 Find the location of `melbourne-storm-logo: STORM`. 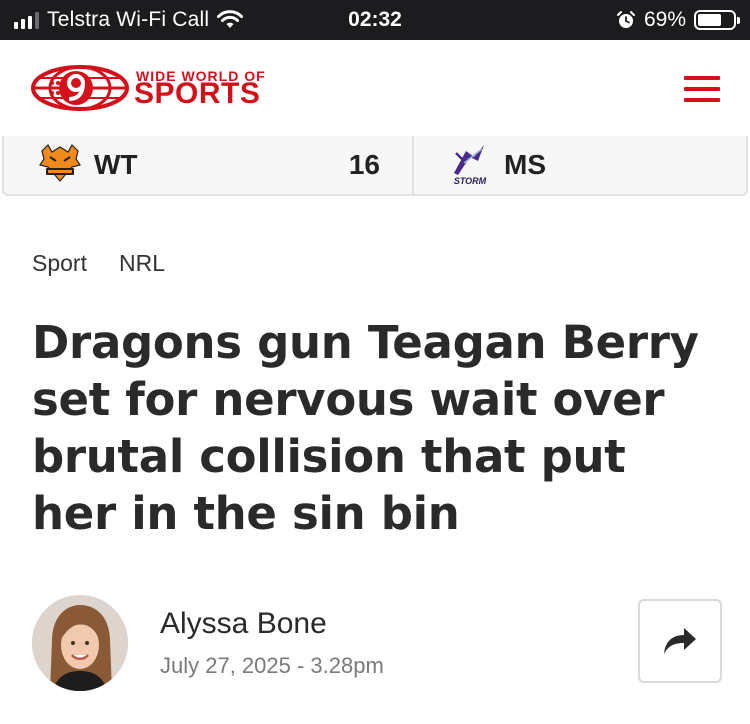

melbourne-storm-logo: STORM is located at coordinates (470, 165).